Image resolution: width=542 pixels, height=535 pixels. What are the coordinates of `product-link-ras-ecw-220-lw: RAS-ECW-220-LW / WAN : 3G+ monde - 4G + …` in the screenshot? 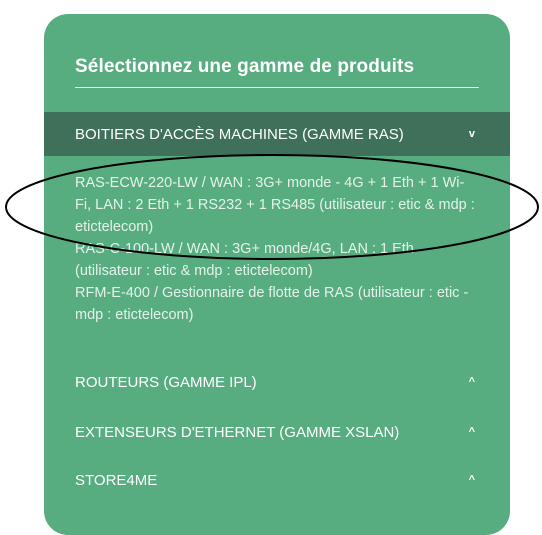 It's located at (275, 205).